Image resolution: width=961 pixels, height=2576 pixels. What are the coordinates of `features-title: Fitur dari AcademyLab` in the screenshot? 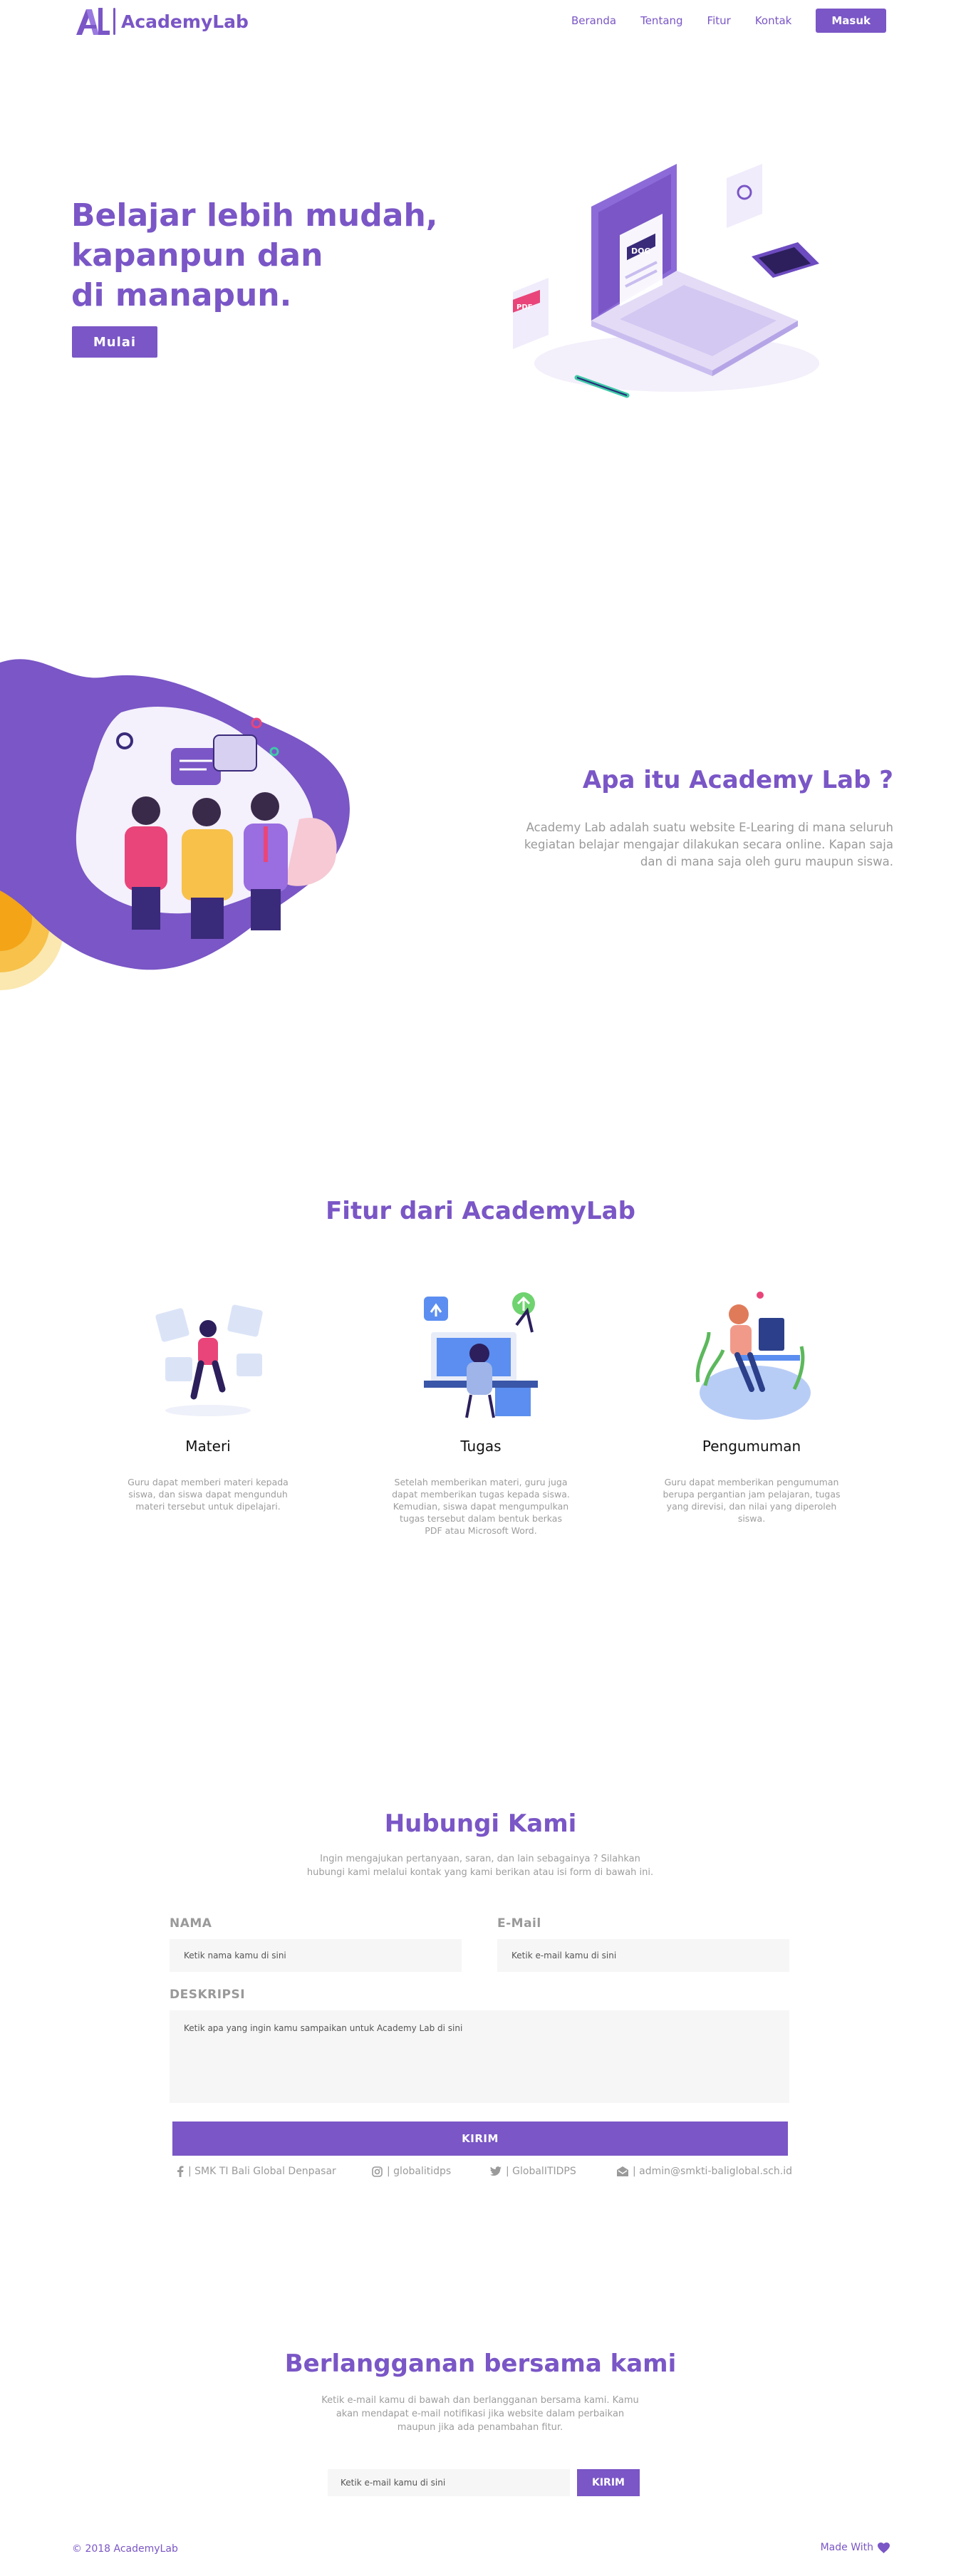 It's located at (480, 1211).